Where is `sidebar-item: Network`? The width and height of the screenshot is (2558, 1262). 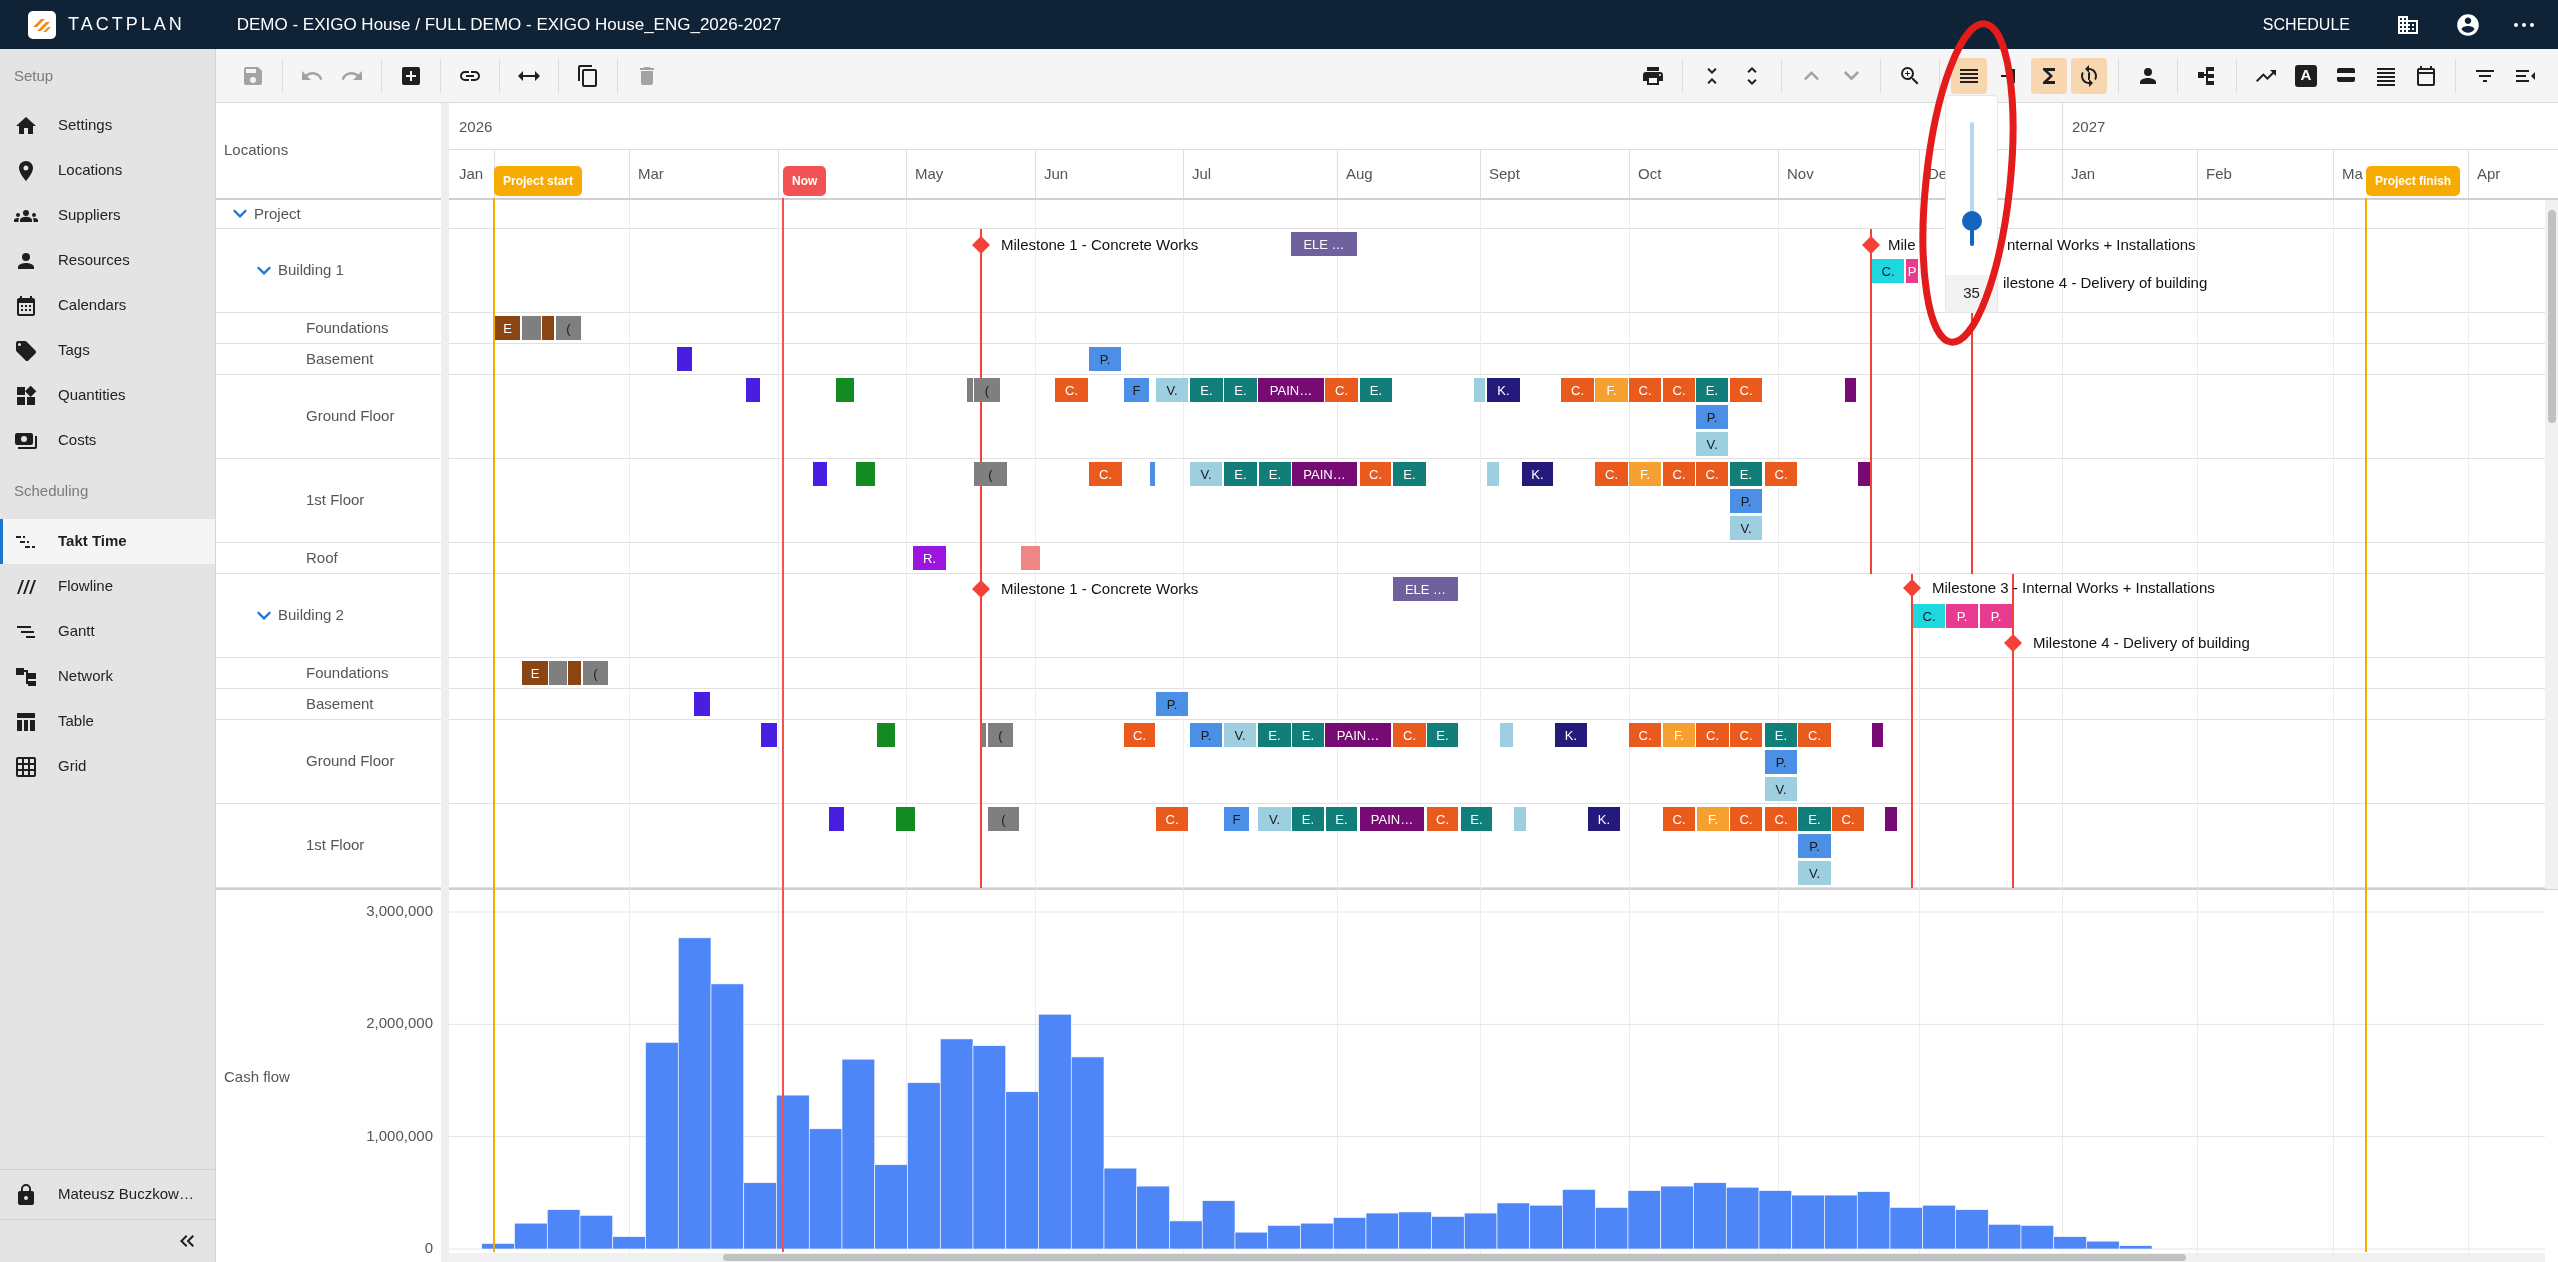 sidebar-item: Network is located at coordinates (107, 676).